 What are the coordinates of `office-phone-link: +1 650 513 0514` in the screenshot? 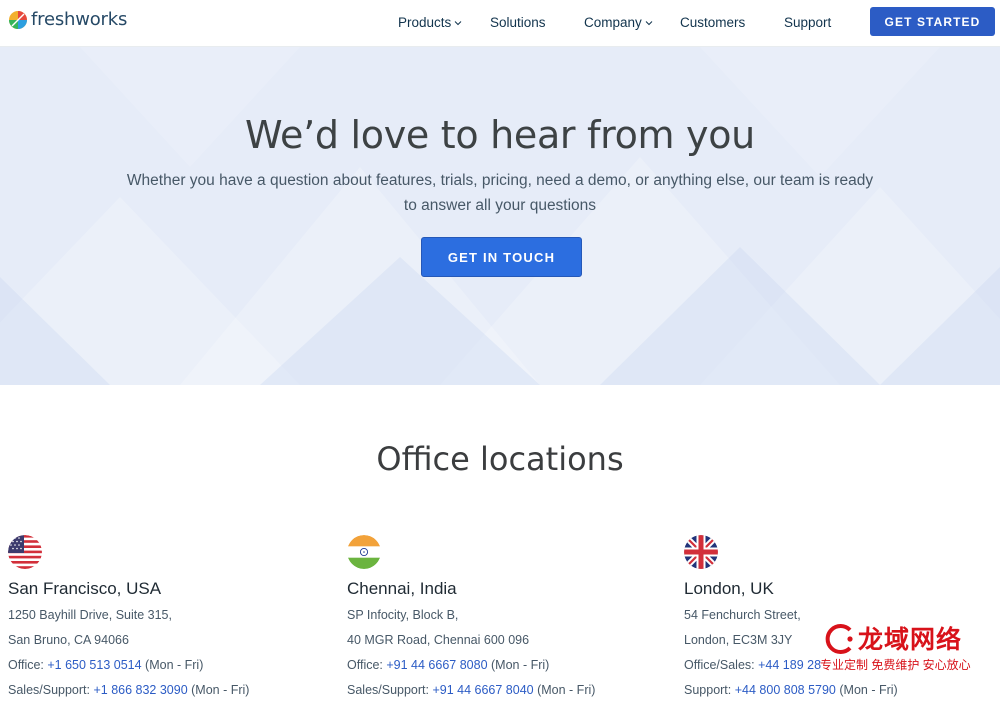 It's located at (94, 665).